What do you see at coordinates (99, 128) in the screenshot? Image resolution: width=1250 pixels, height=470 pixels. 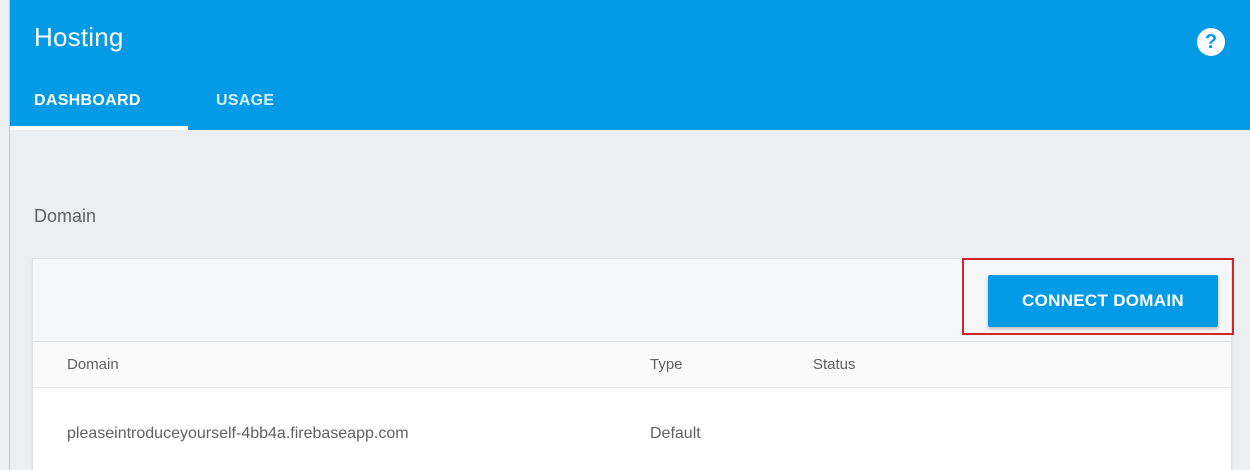 I see `active-tab-indicator` at bounding box center [99, 128].